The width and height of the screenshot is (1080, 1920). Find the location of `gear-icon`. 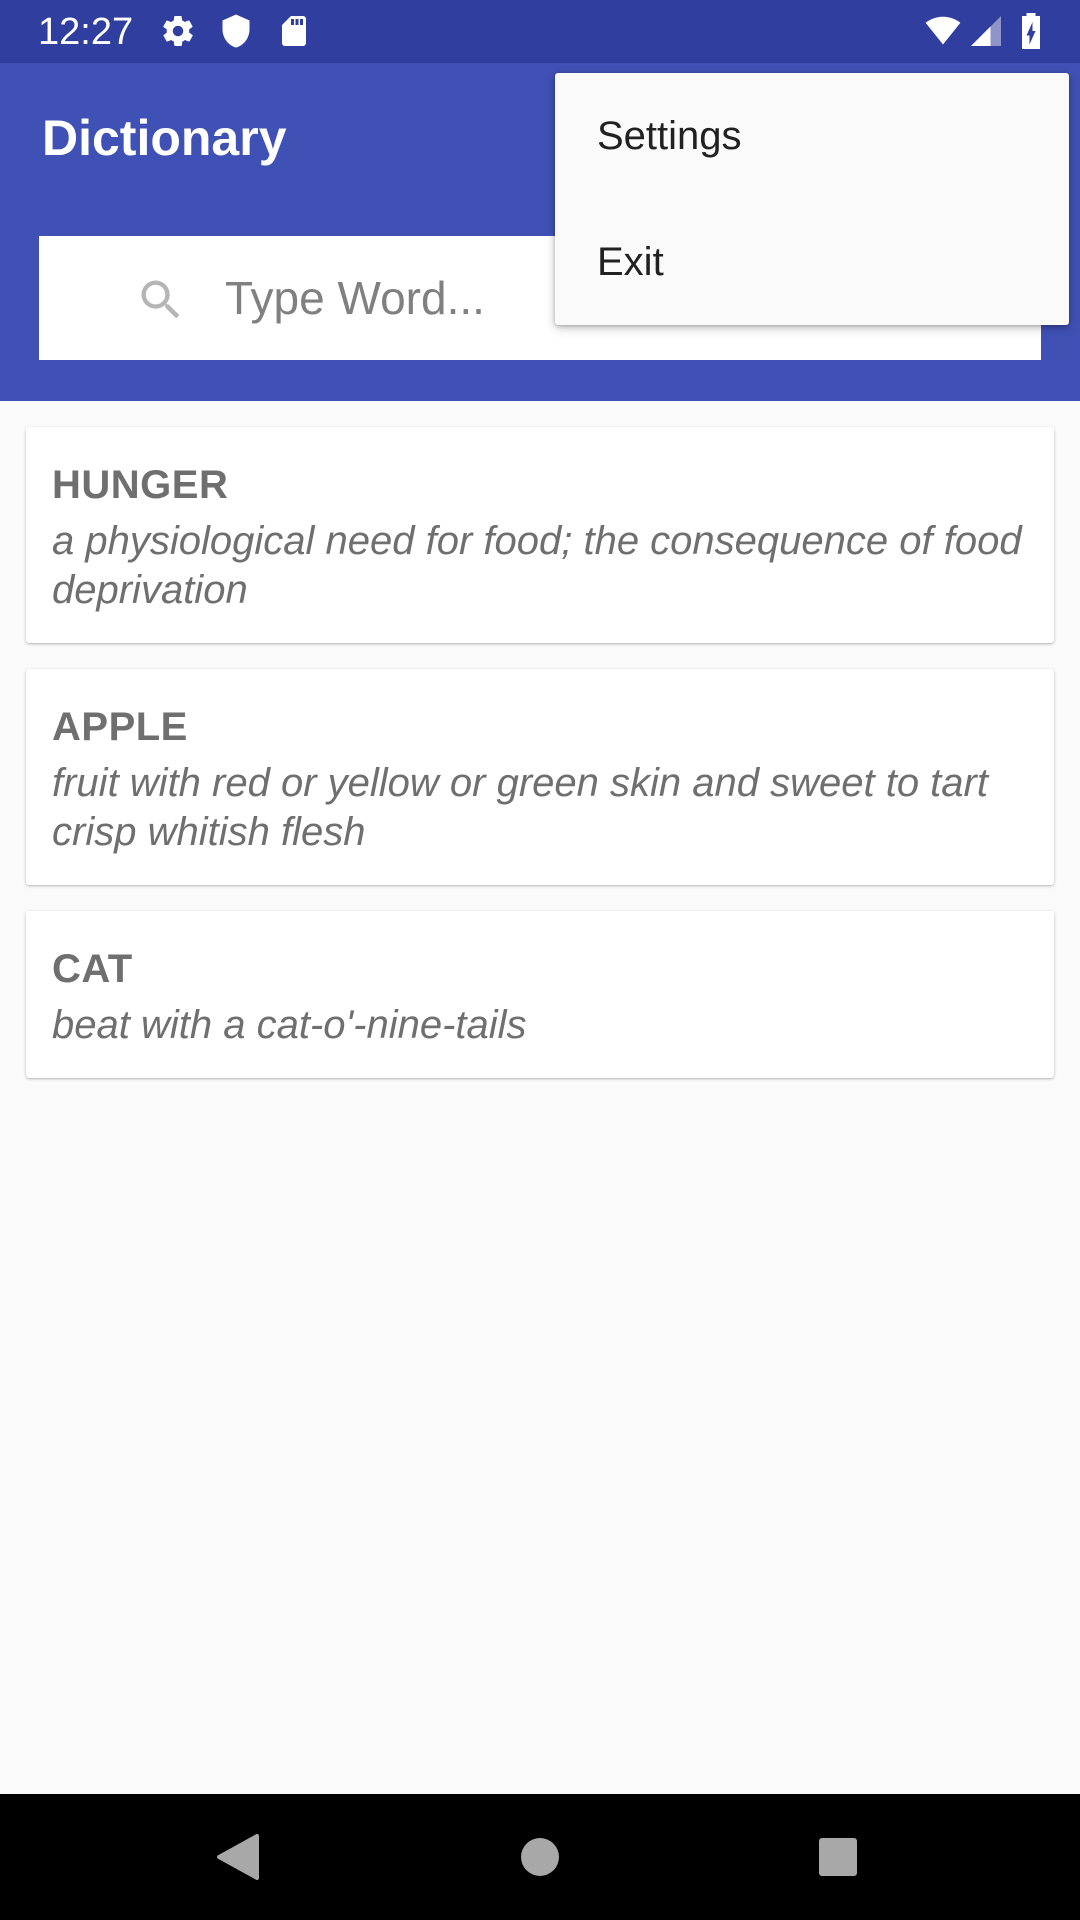

gear-icon is located at coordinates (178, 31).